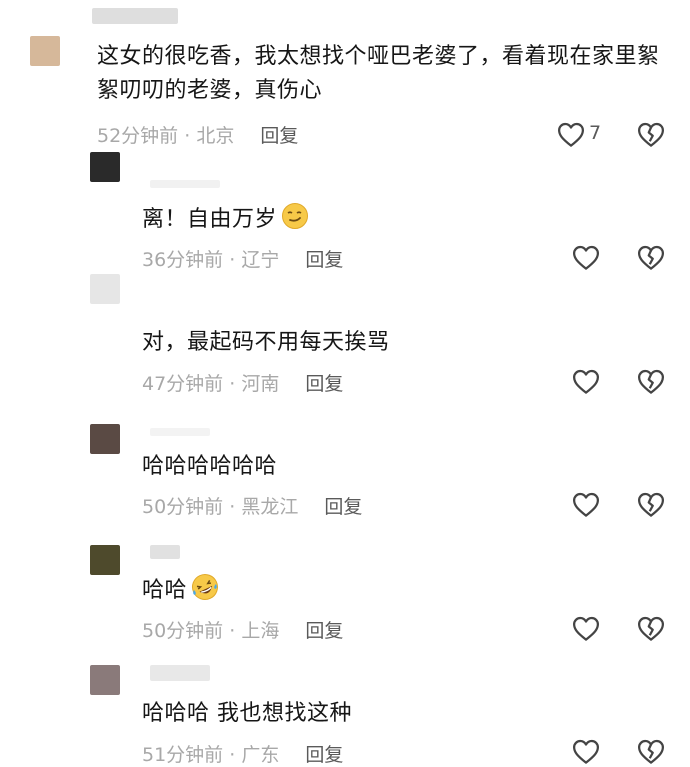 The height and width of the screenshot is (767, 690). I want to click on comment-location: 辽宁, so click(260, 260).